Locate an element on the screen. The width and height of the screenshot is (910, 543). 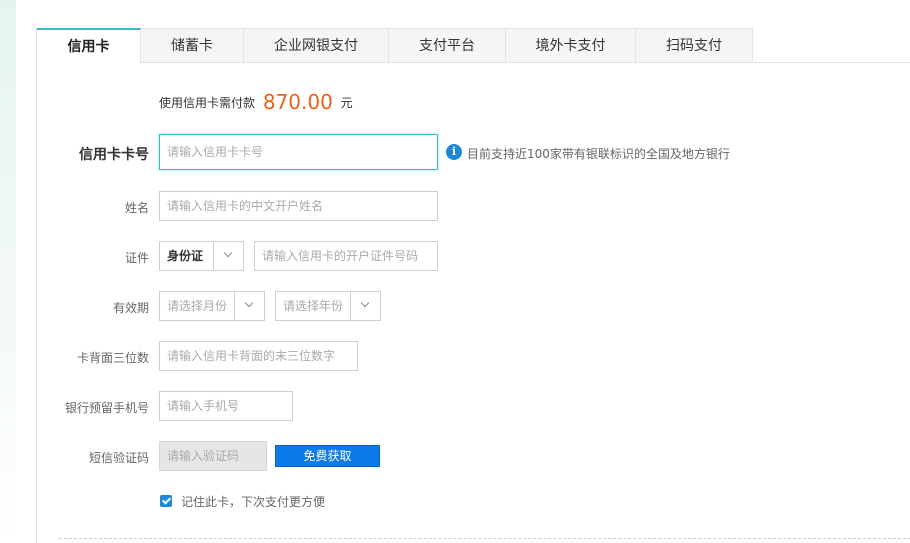
tab-qr-pay: 扫码支付 is located at coordinates (694, 45).